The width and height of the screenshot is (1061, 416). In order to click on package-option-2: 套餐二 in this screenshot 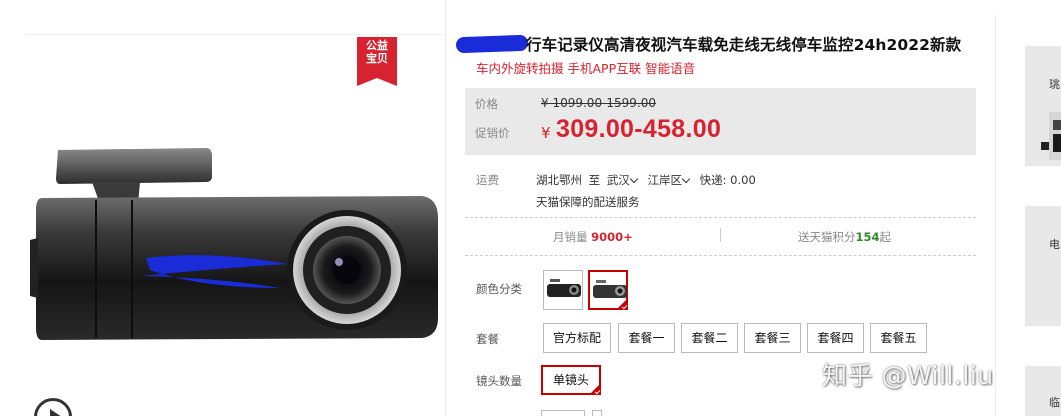, I will do `click(709, 338)`.